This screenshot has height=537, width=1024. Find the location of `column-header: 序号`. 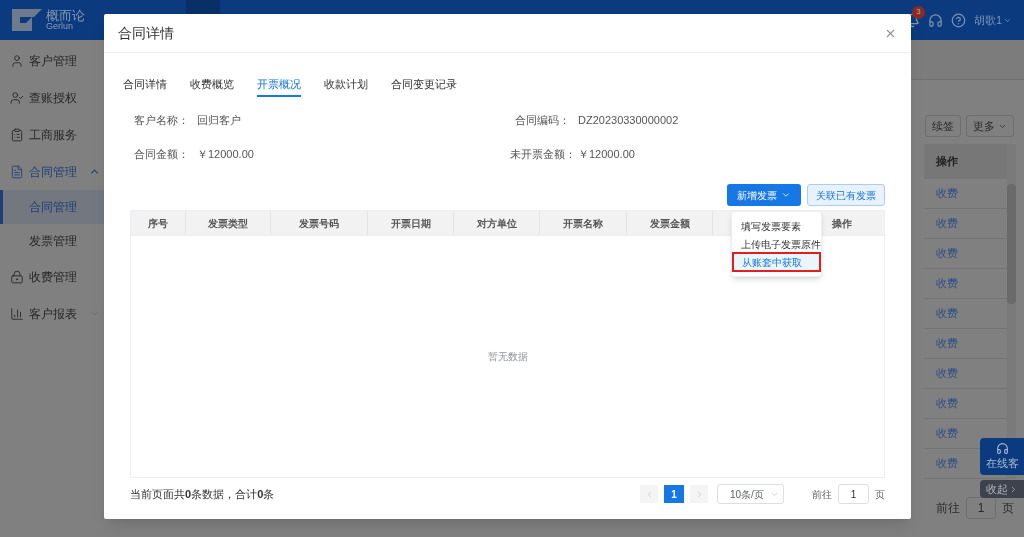

column-header: 序号 is located at coordinates (158, 223).